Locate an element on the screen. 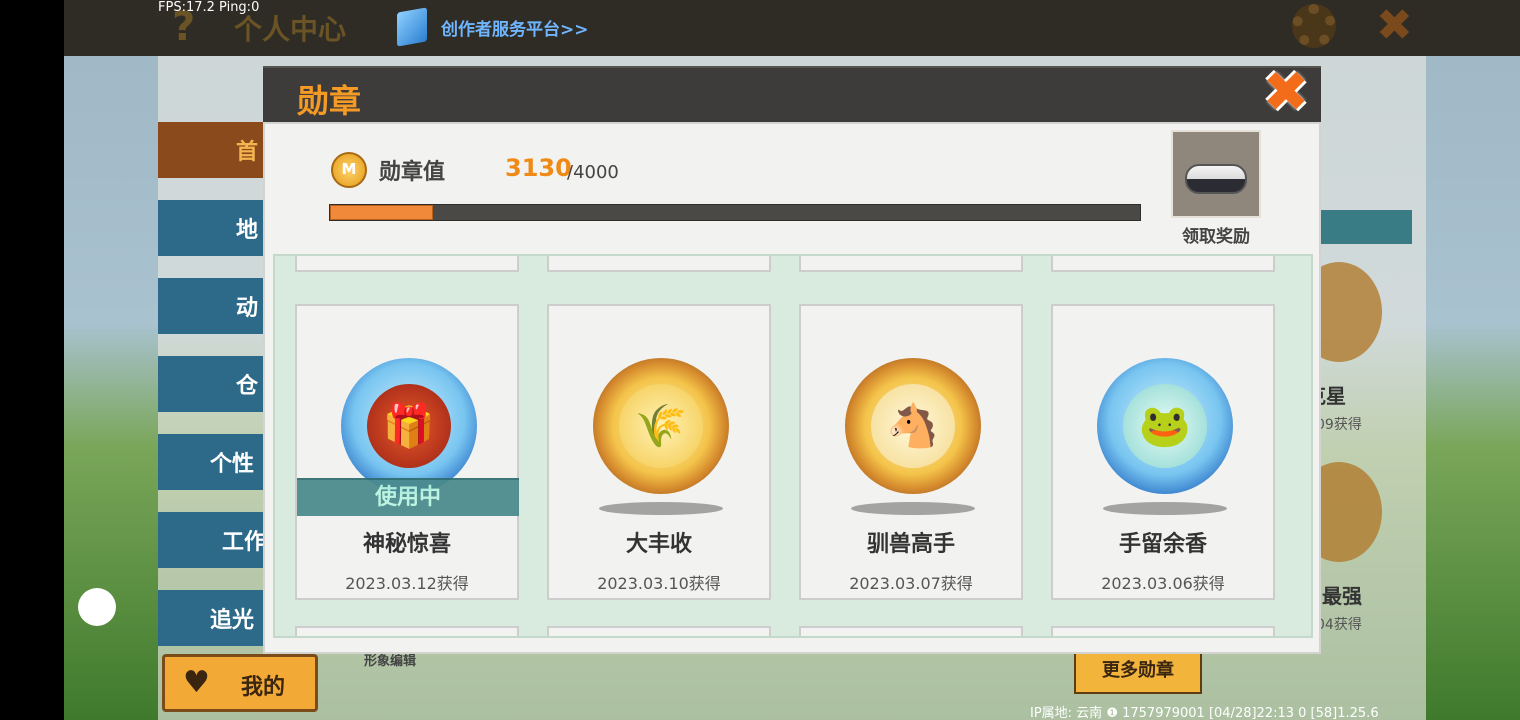 The height and width of the screenshot is (720, 1520). medal-max: /4000 is located at coordinates (593, 172).